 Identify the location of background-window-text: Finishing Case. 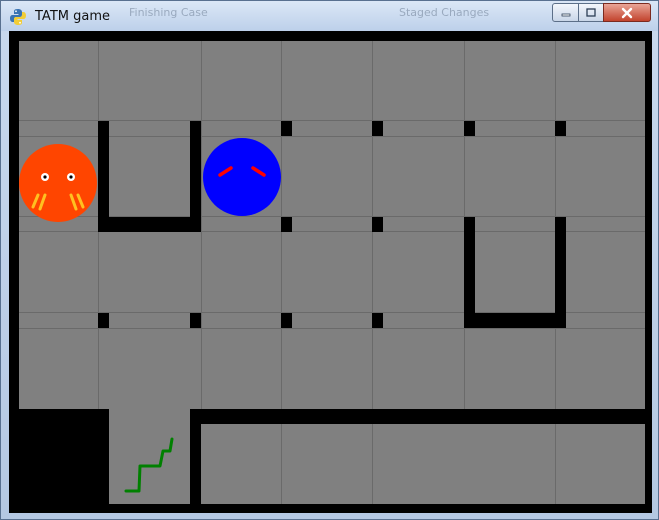
(168, 12).